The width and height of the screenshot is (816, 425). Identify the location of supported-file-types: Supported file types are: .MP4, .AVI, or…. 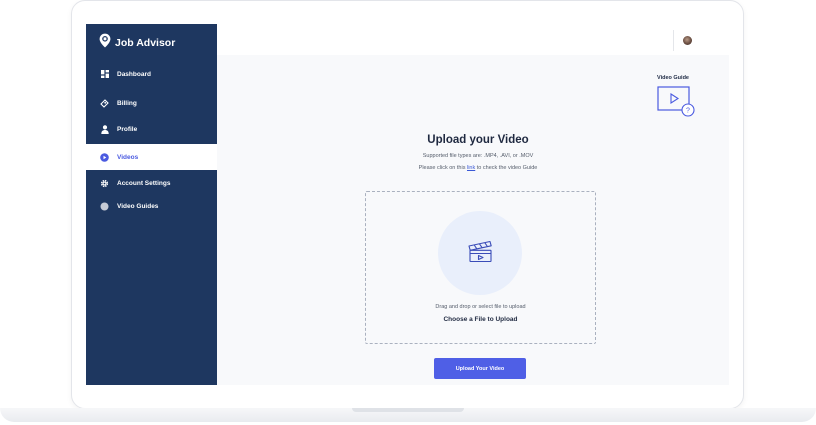
(478, 156).